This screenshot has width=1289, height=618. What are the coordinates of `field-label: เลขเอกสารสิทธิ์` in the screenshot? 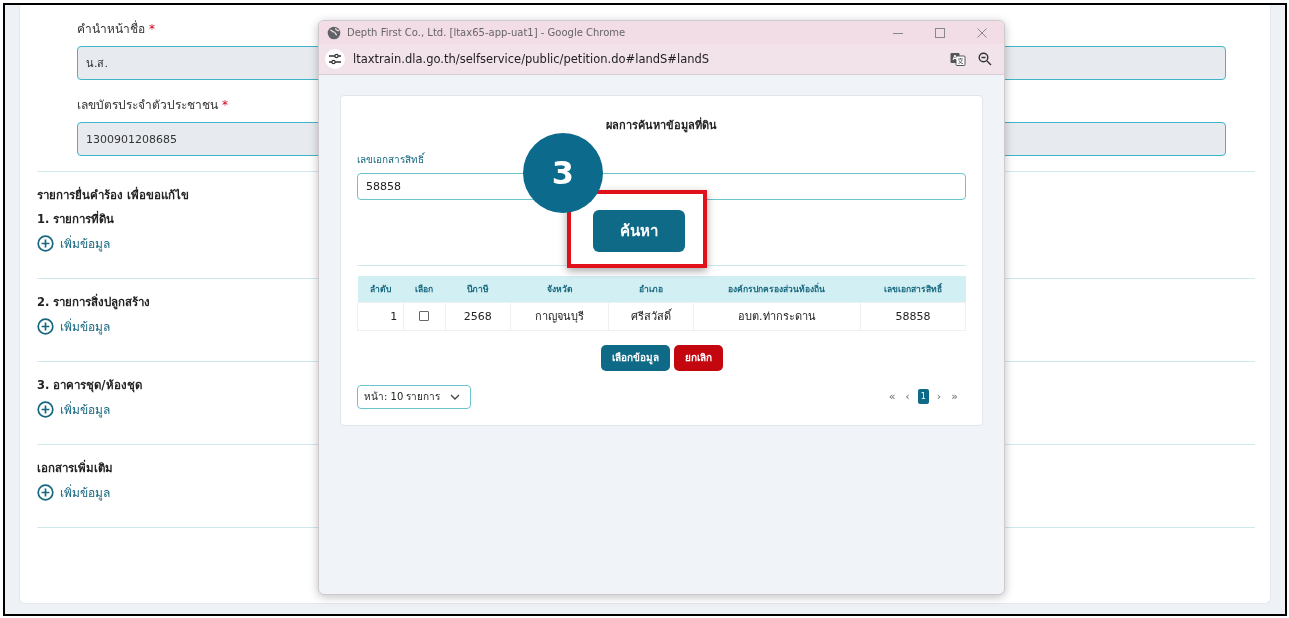 It's located at (391, 159).